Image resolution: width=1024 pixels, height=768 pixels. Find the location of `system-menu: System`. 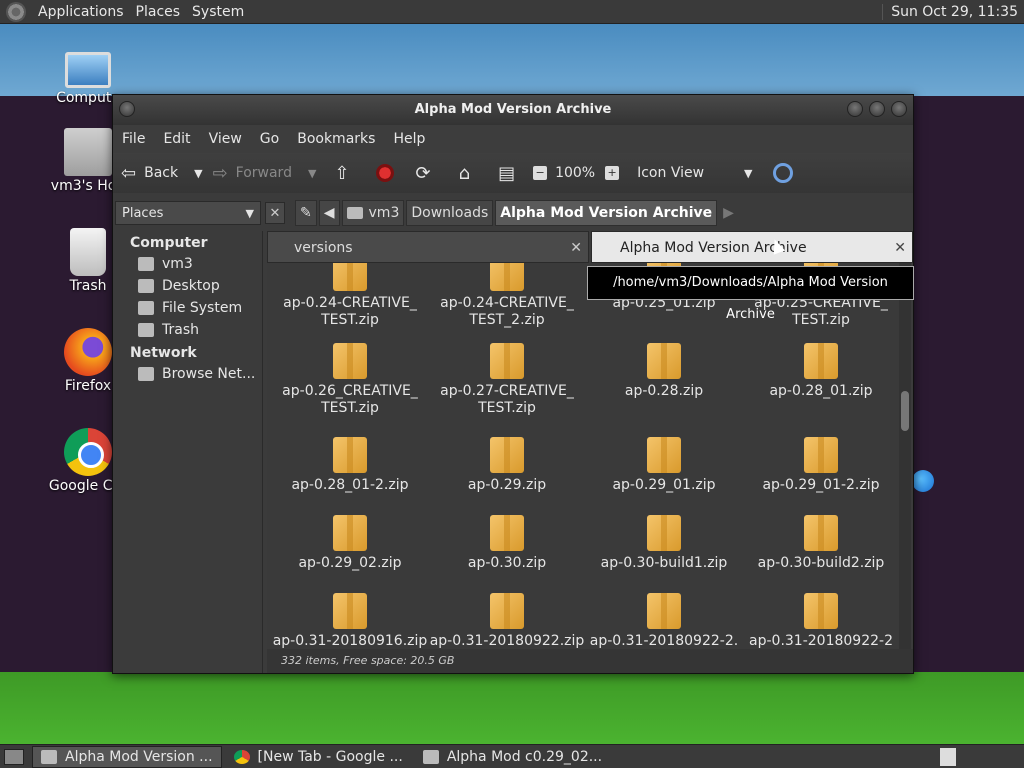

system-menu: System is located at coordinates (218, 12).